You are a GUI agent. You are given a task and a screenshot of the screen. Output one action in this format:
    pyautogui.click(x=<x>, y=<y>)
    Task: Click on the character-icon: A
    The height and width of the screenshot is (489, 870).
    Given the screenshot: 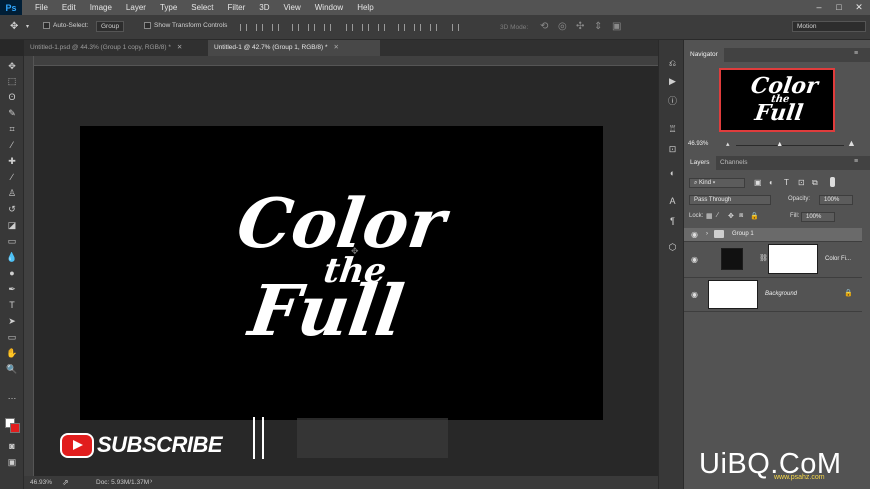 What is the action you would take?
    pyautogui.click(x=672, y=201)
    